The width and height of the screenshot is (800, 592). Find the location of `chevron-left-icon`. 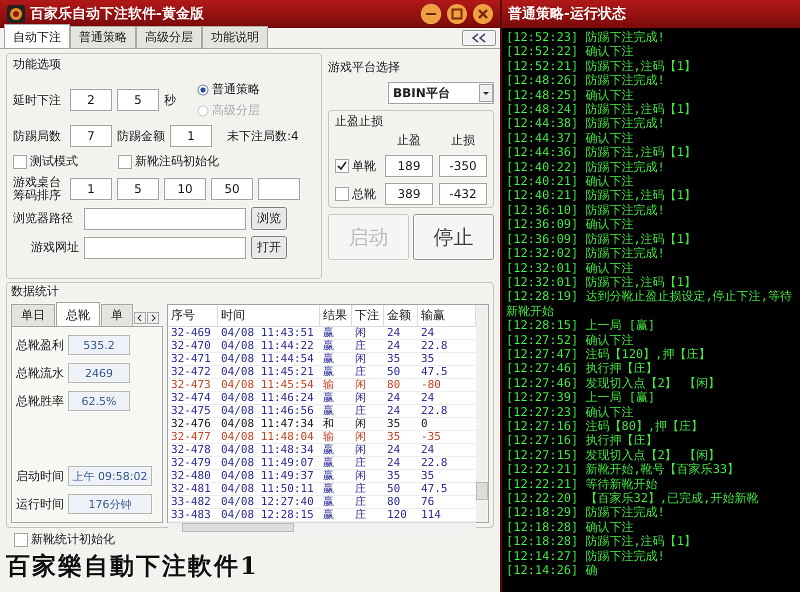

chevron-left-icon is located at coordinates (140, 318).